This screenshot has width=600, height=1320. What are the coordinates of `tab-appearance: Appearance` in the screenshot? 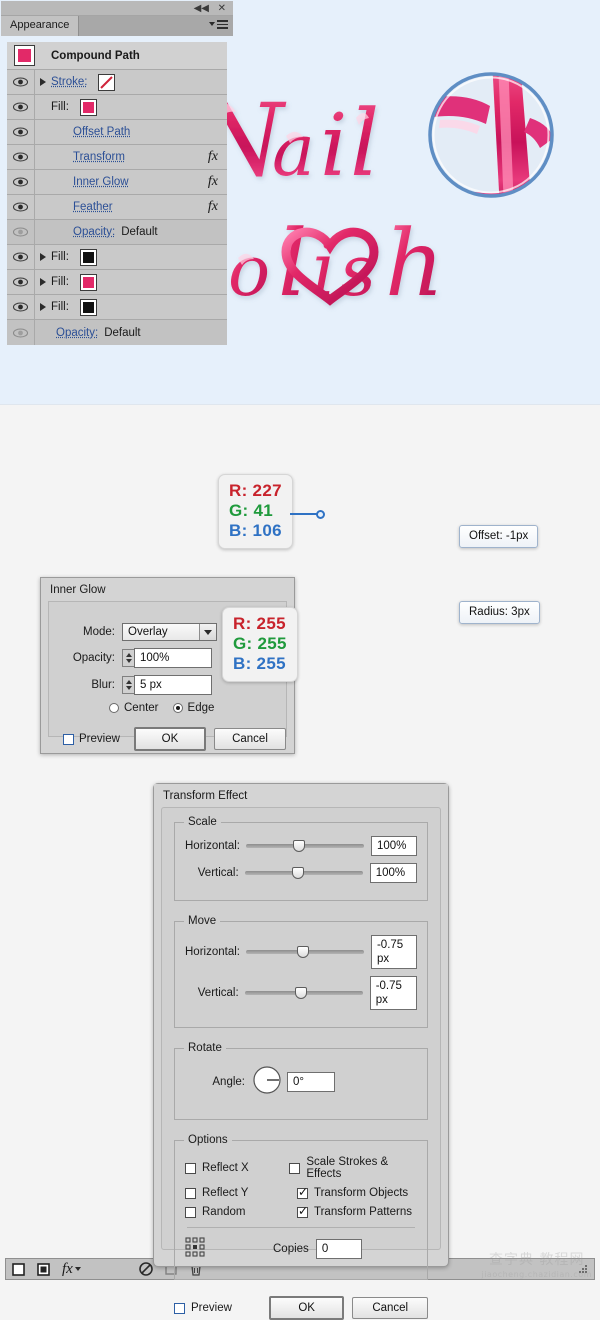 It's located at (40, 26).